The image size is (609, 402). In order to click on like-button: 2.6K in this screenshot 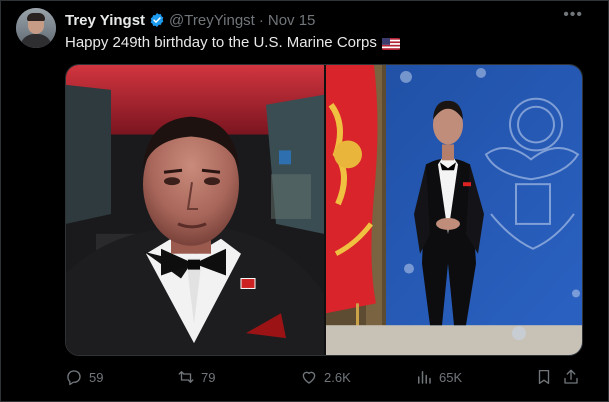, I will do `click(325, 377)`.